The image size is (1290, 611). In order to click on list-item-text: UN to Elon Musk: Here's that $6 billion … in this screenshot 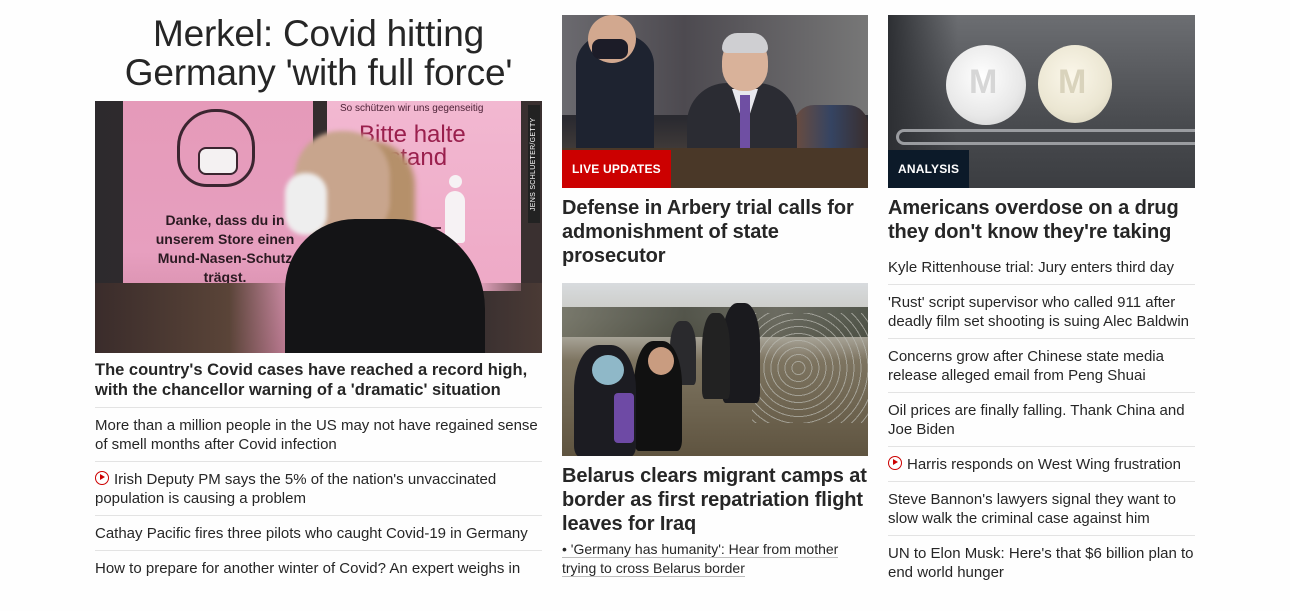, I will do `click(1041, 563)`.